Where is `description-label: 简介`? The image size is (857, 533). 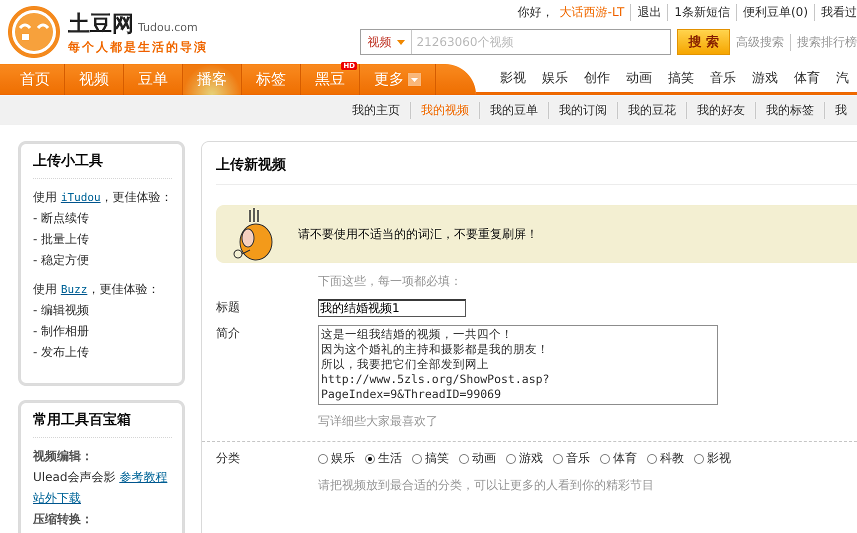 description-label: 简介 is located at coordinates (228, 333).